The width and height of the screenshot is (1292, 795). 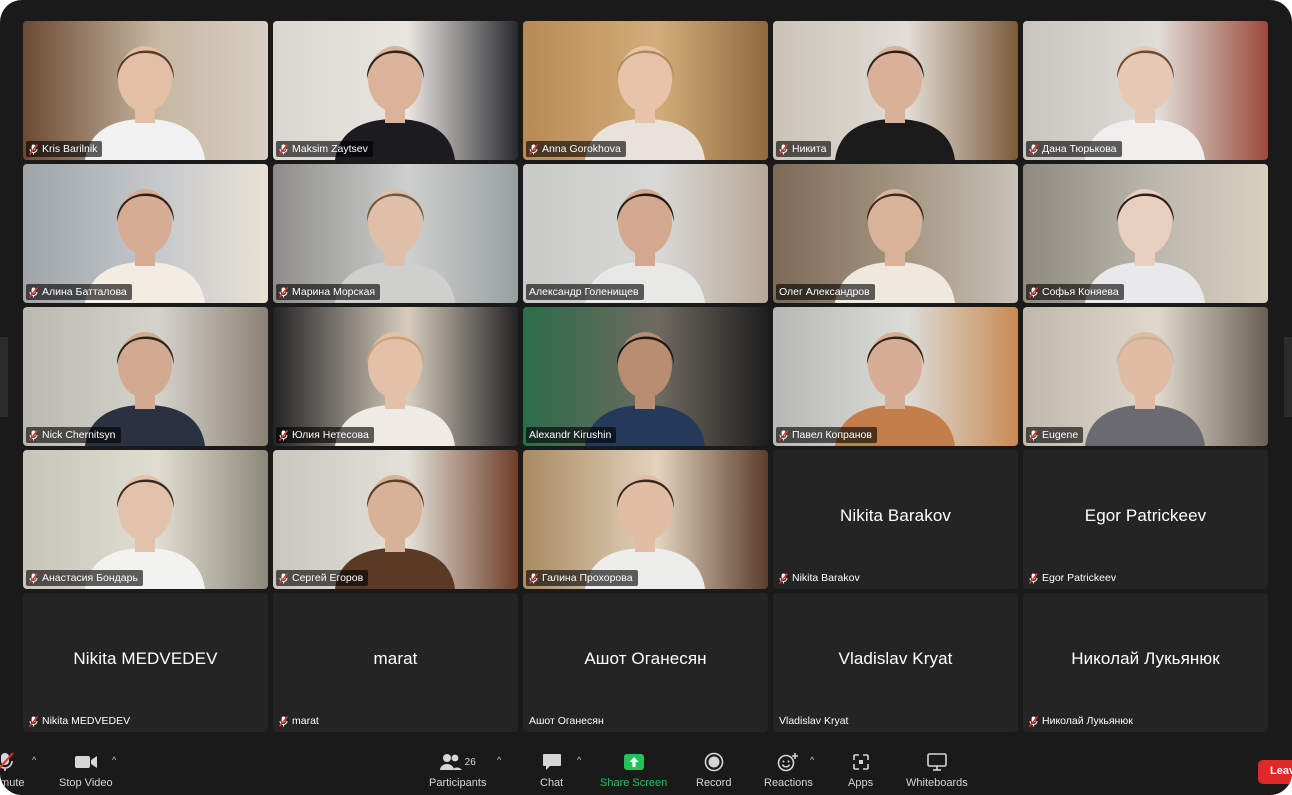 I want to click on participant-tile: Eugene, so click(x=1145, y=376).